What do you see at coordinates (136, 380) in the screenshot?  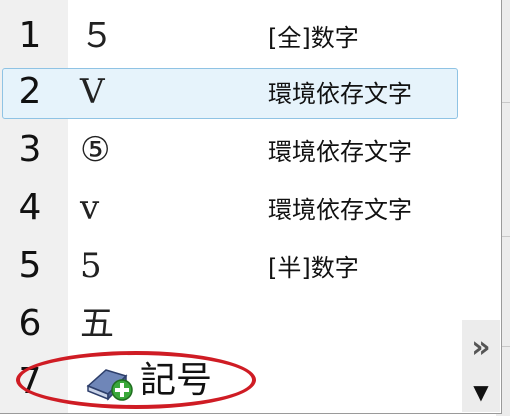 I see `annotation-ellipse` at bounding box center [136, 380].